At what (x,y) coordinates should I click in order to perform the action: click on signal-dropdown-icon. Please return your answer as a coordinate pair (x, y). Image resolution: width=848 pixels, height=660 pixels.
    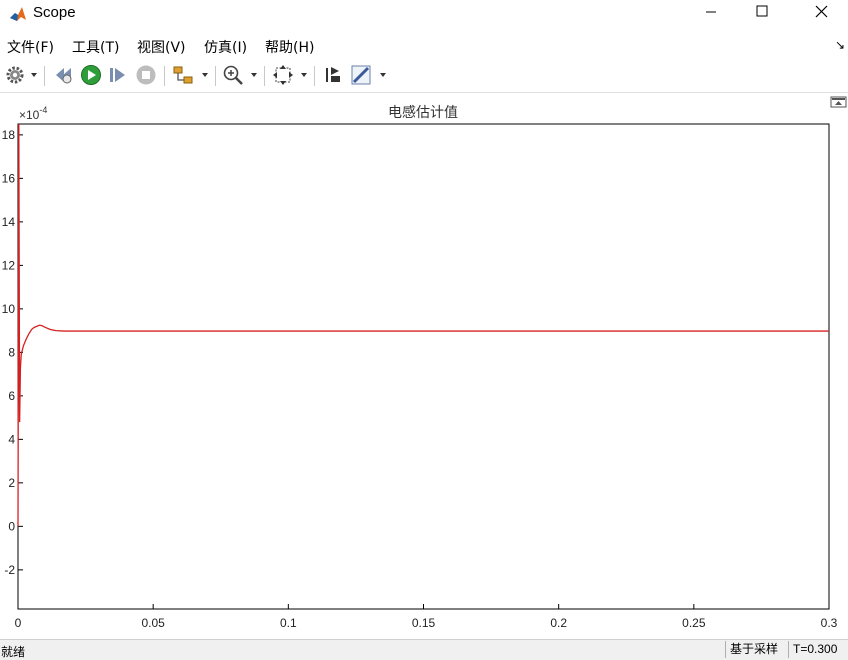
    Looking at the image, I should click on (205, 75).